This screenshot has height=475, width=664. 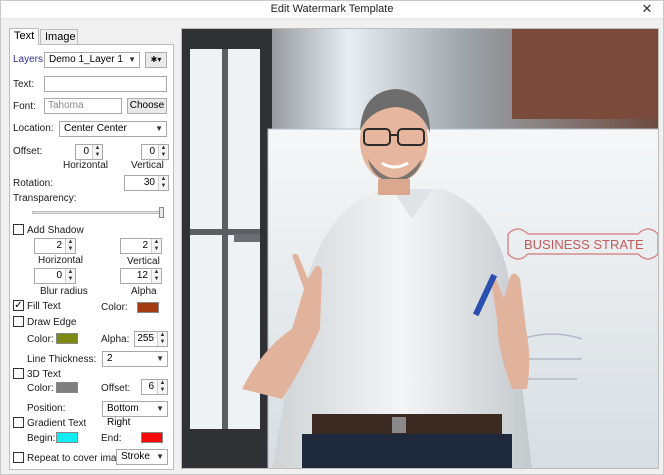 I want to click on rotation-value: 30, so click(x=149, y=182).